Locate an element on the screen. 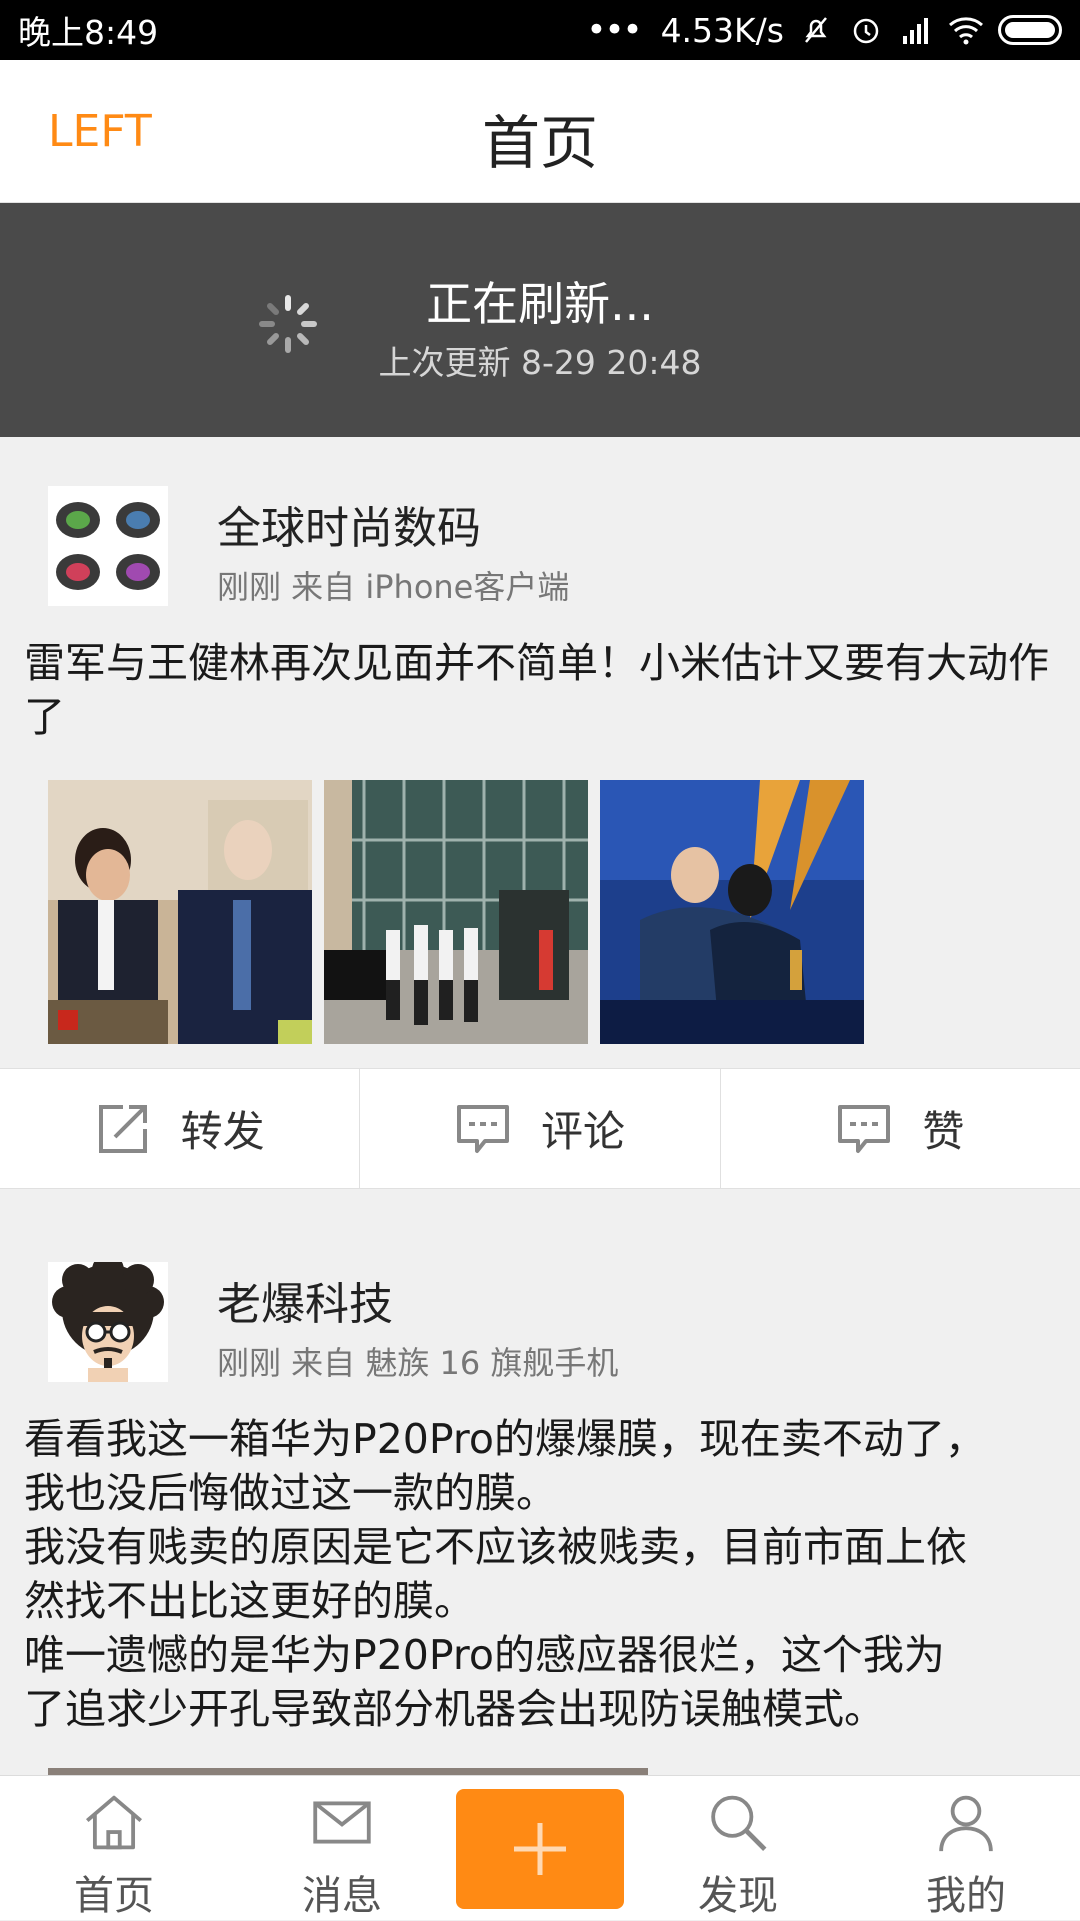 This screenshot has height=1921, width=1080. tab-discover-label: 发现 is located at coordinates (738, 1896).